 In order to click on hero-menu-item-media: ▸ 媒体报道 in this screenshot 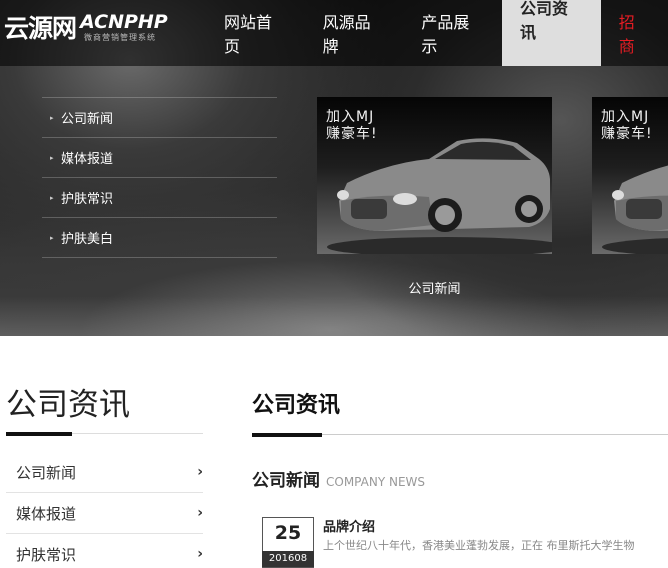, I will do `click(159, 158)`.